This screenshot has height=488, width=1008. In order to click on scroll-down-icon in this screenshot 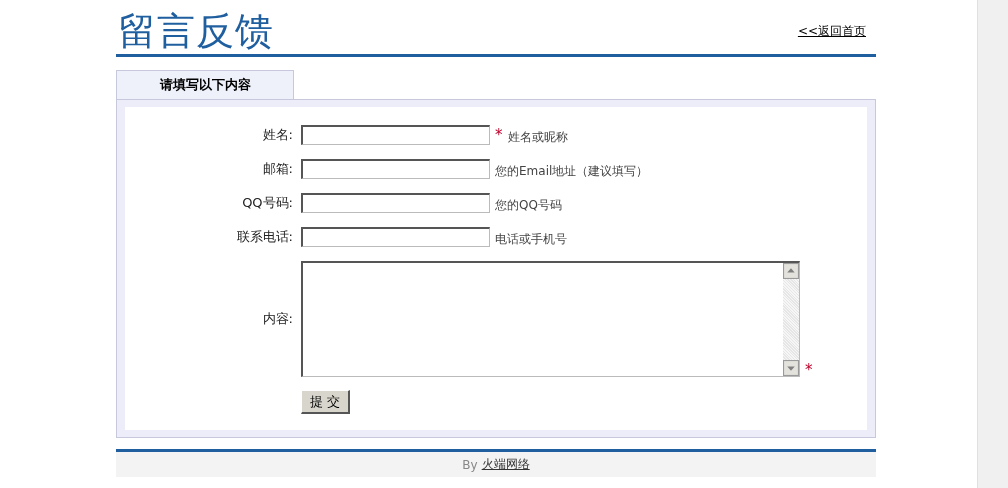, I will do `click(791, 367)`.